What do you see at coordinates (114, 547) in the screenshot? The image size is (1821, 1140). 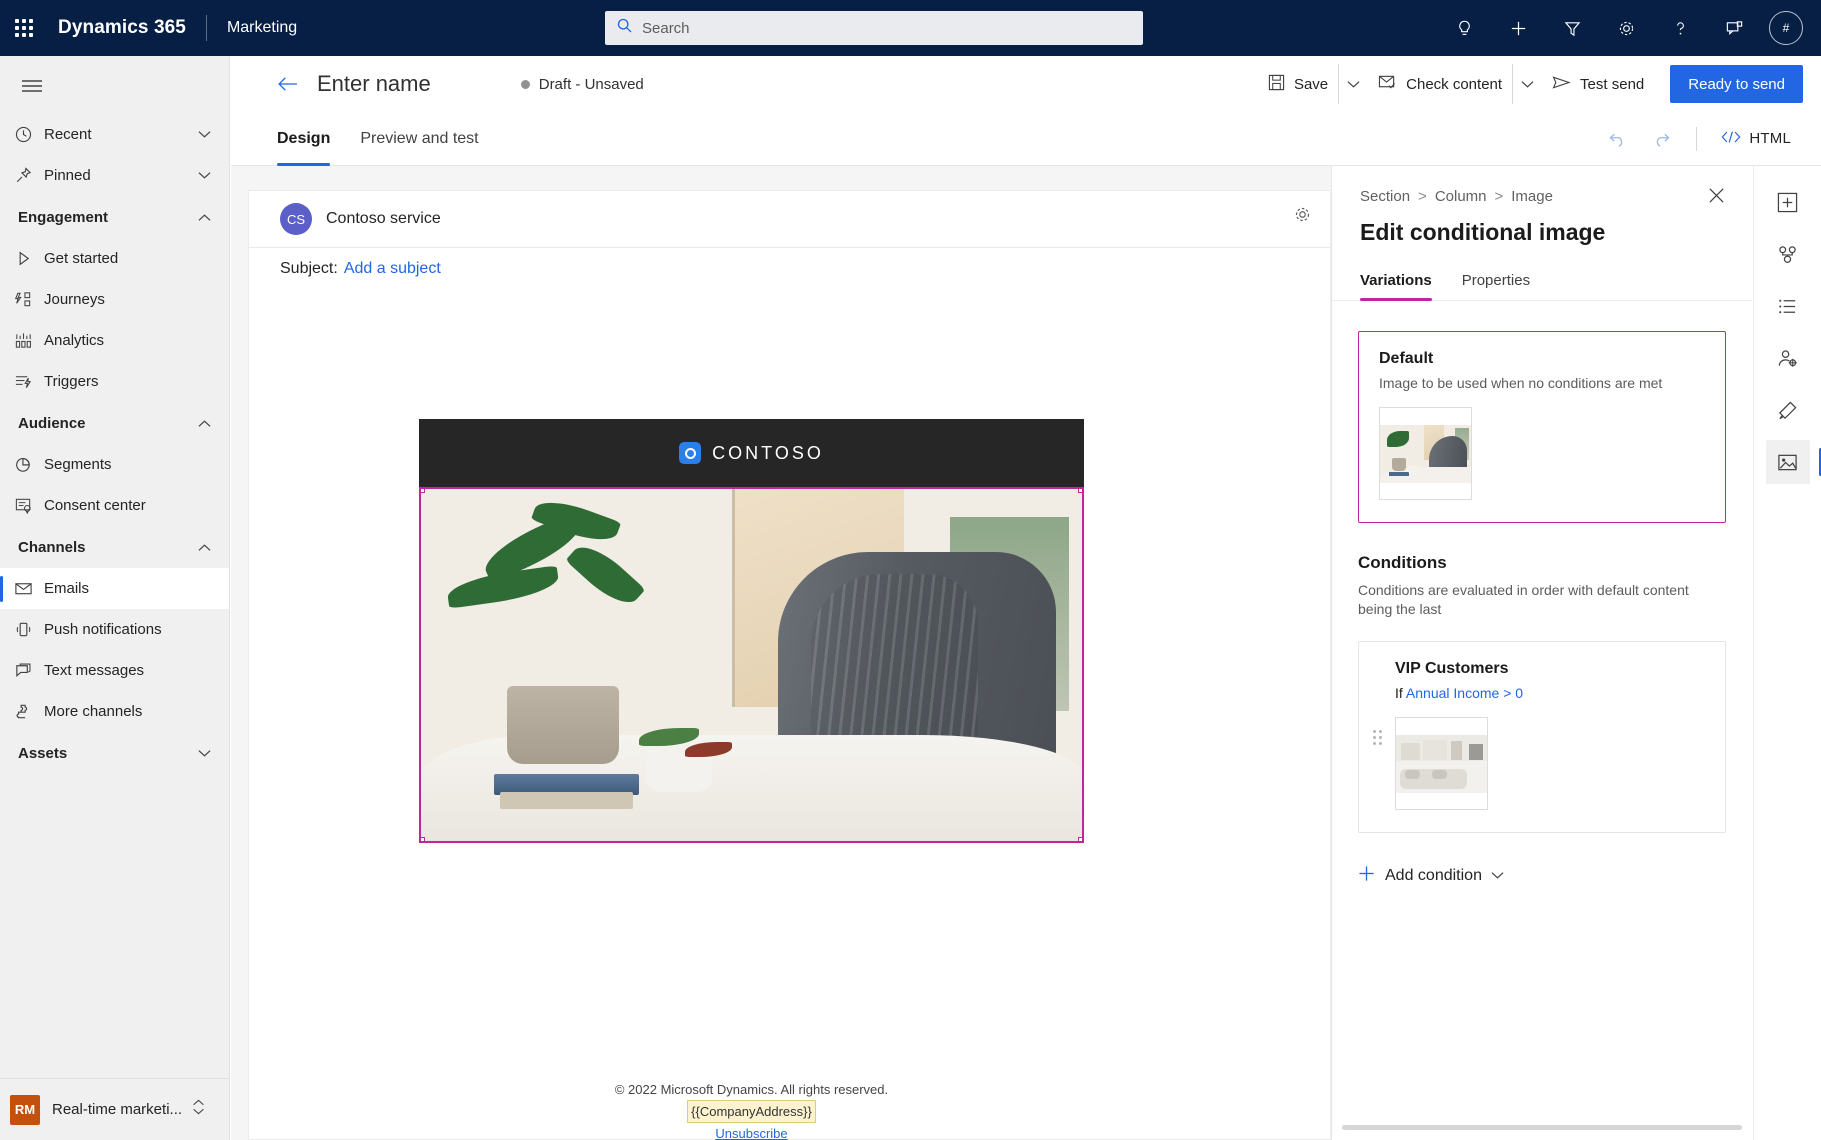 I see `sidebar-group-channels: Channels` at bounding box center [114, 547].